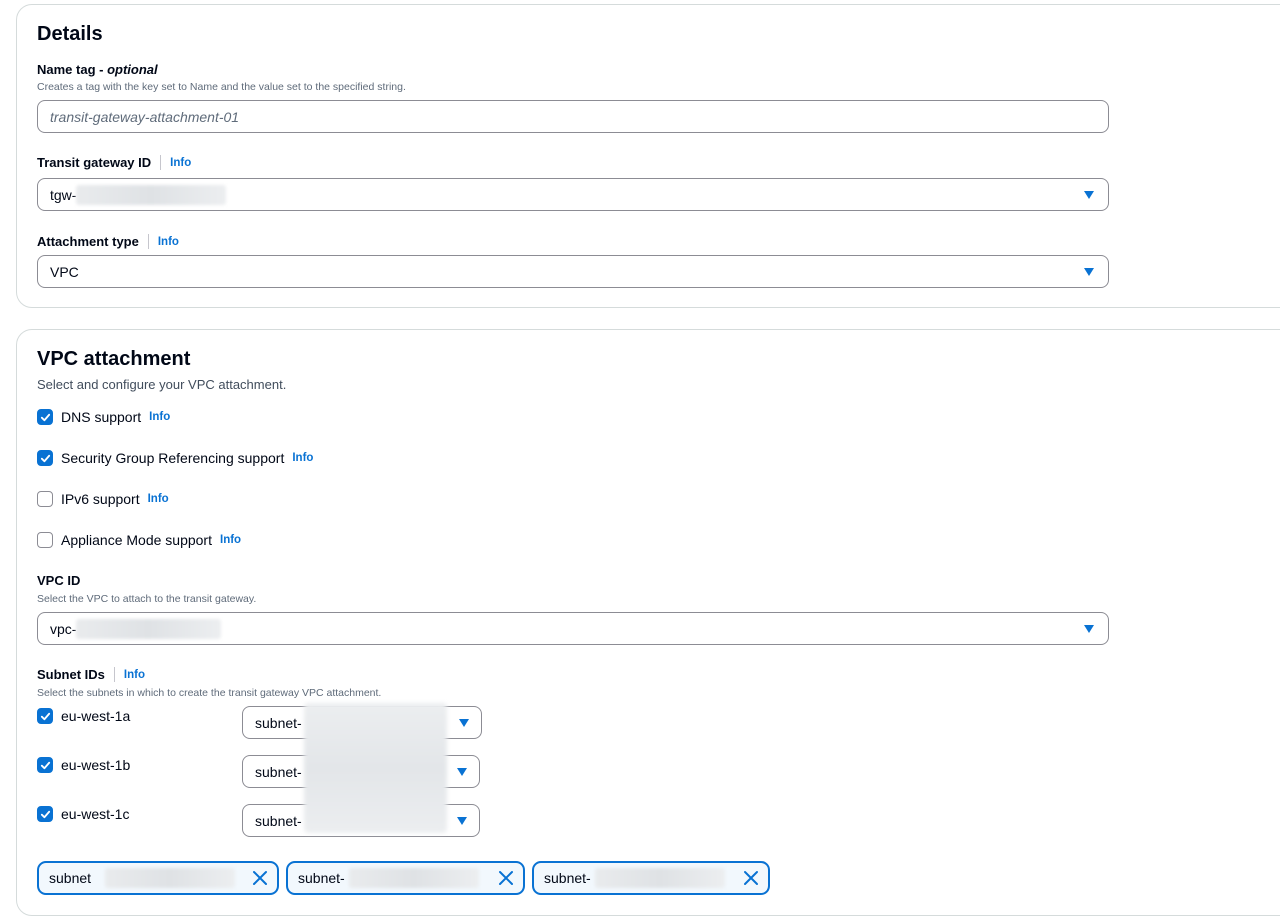 The height and width of the screenshot is (922, 1280). I want to click on transit-gateway-label: Transit gateway ID Info, so click(114, 162).